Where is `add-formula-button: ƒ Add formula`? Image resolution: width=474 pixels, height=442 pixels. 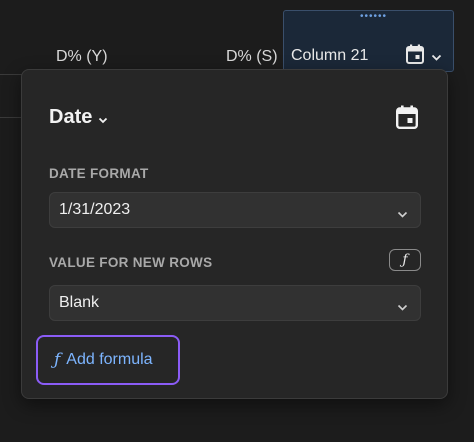
add-formula-button: ƒ Add formula is located at coordinates (108, 360).